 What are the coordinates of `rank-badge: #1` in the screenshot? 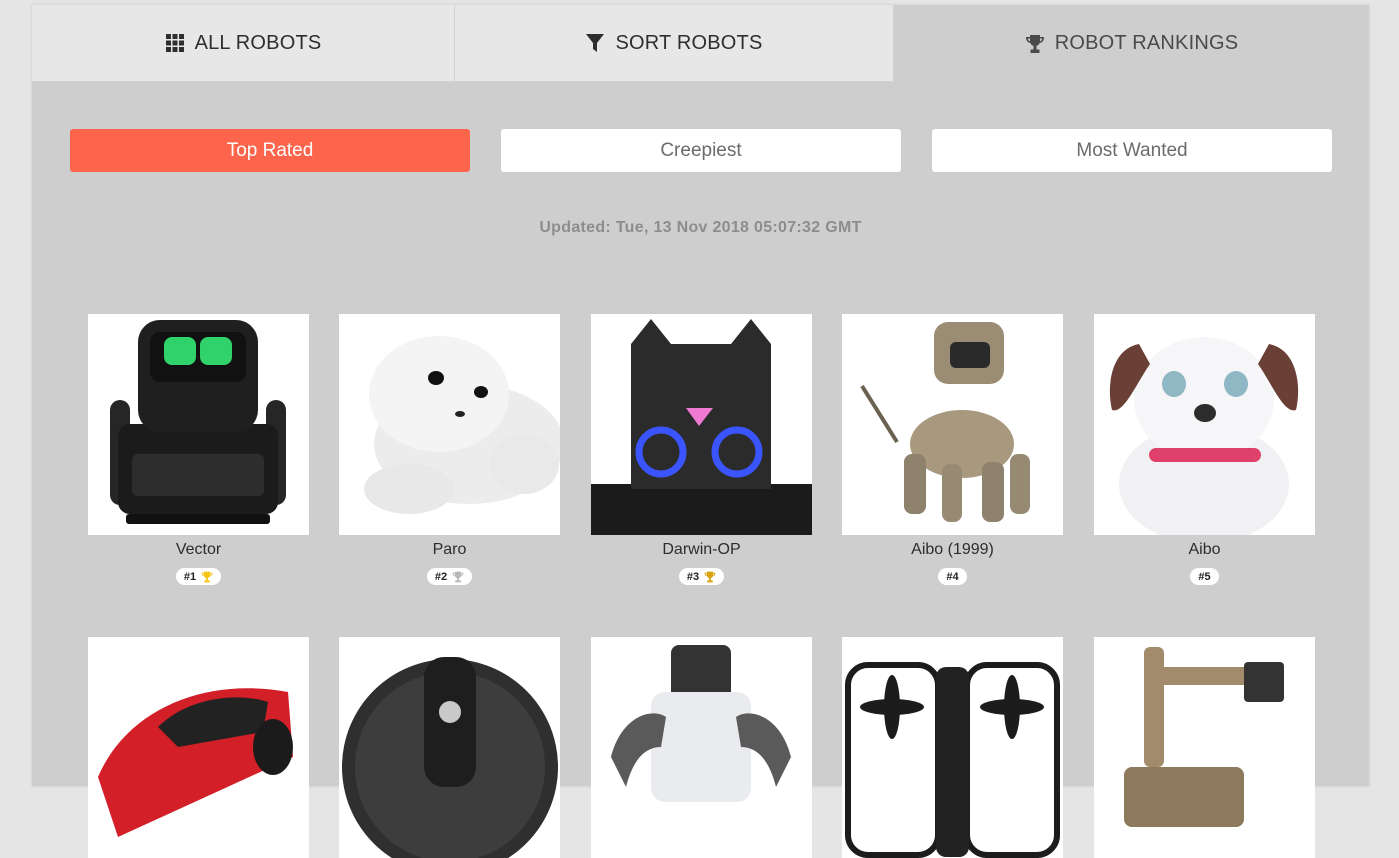 It's located at (198, 576).